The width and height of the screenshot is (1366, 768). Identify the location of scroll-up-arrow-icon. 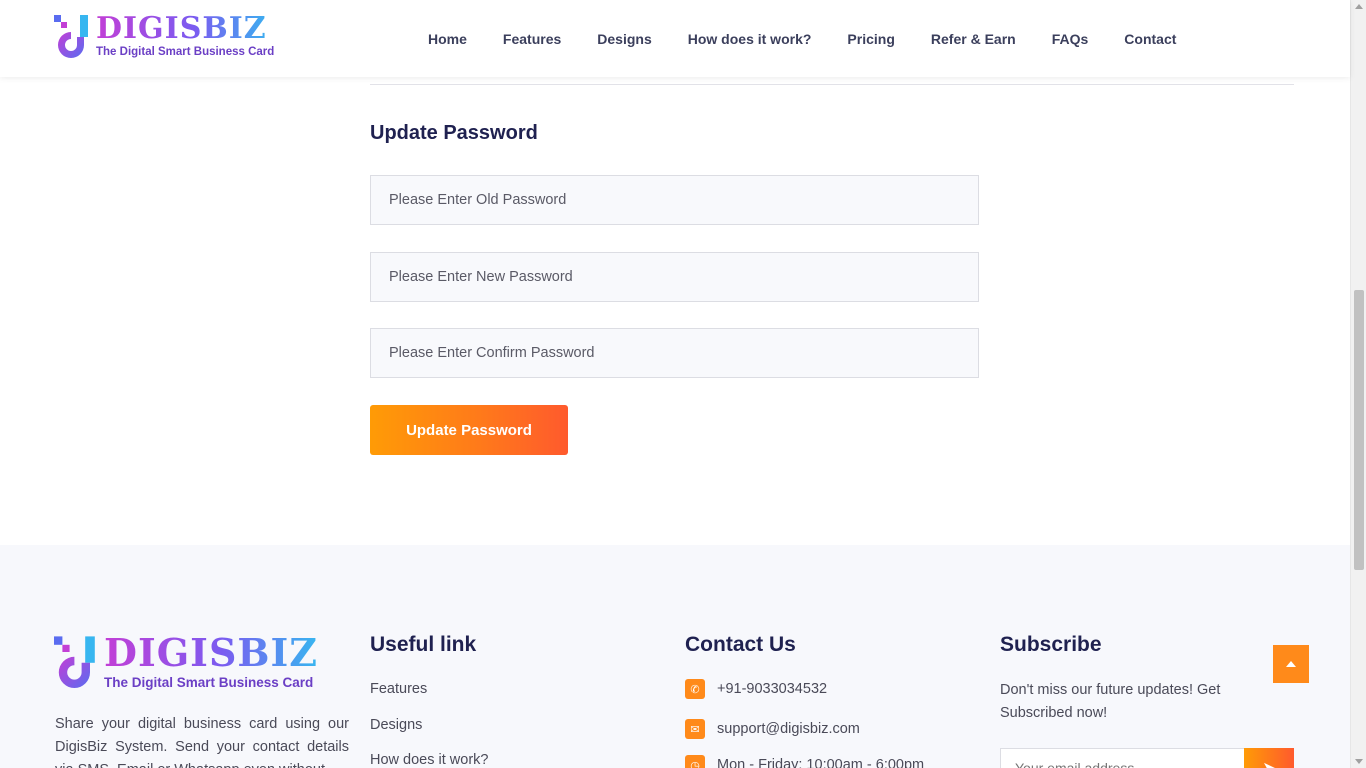
(1359, 6).